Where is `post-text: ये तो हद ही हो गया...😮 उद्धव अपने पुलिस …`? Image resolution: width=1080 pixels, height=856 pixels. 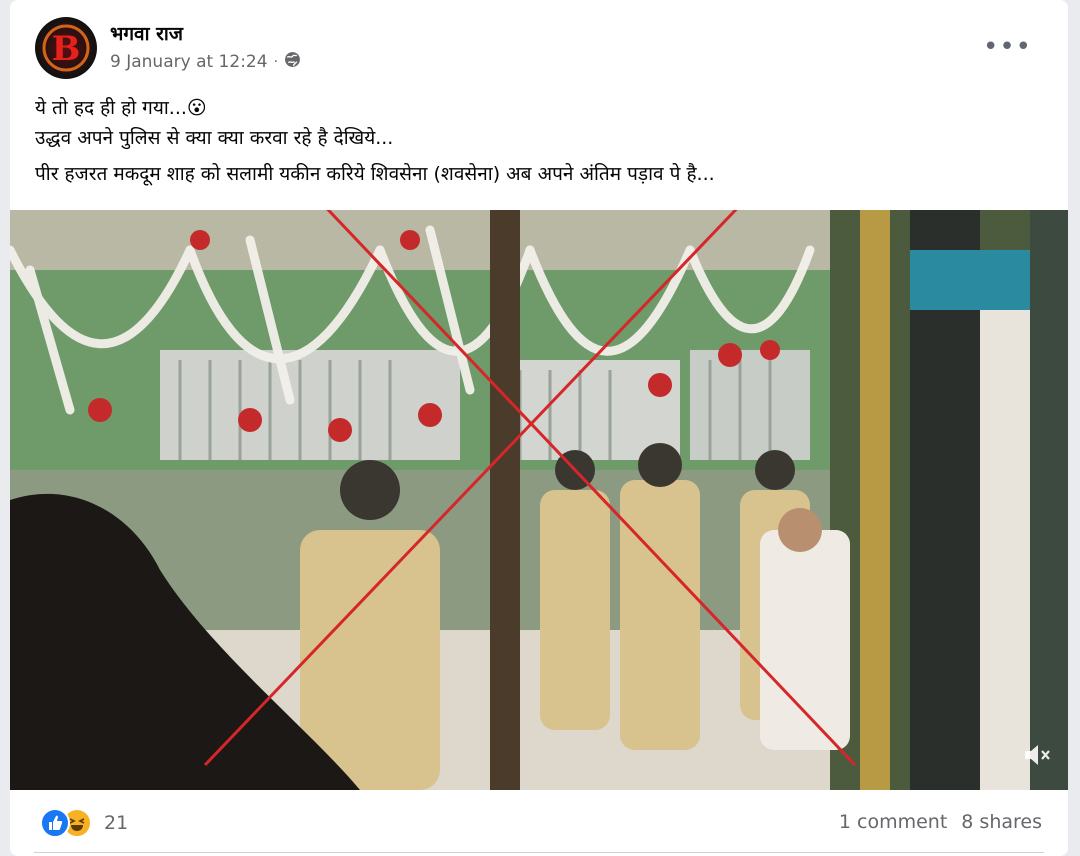 post-text: ये तो हद ही हो गया...😮 उद्धव अपने पुलिस … is located at coordinates (535, 141).